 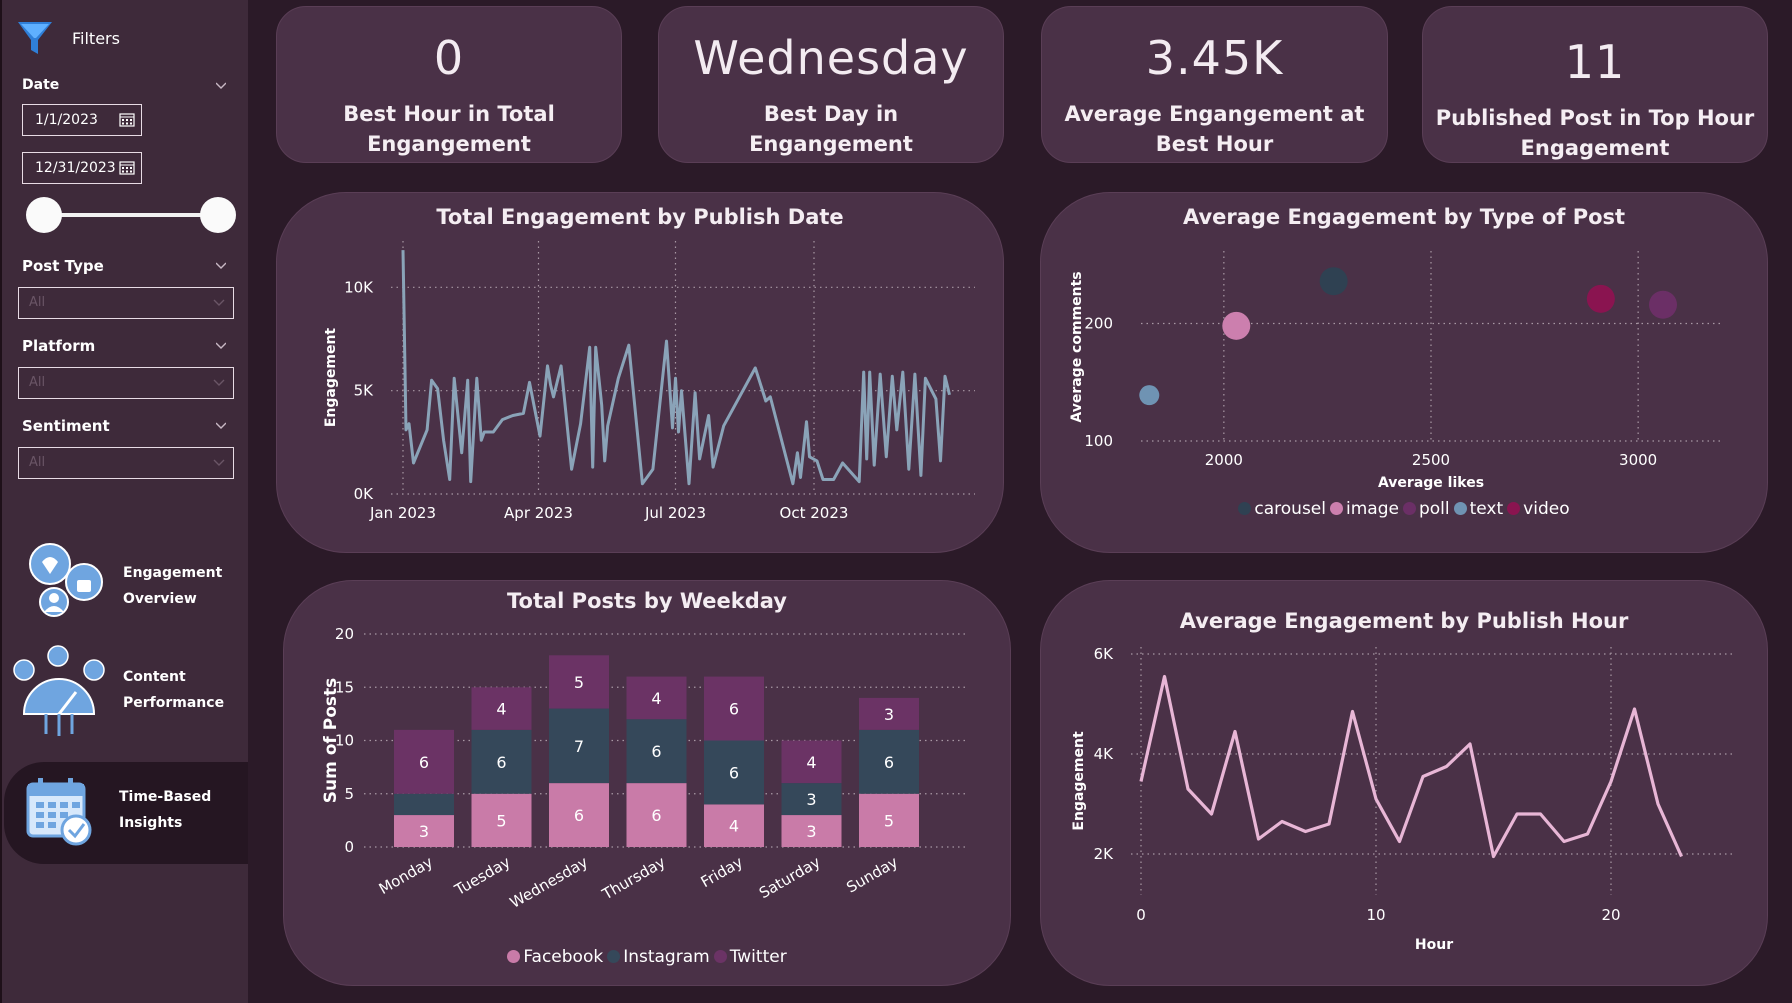 What do you see at coordinates (82, 168) in the screenshot?
I see `end-date-input: 12/31/2023` at bounding box center [82, 168].